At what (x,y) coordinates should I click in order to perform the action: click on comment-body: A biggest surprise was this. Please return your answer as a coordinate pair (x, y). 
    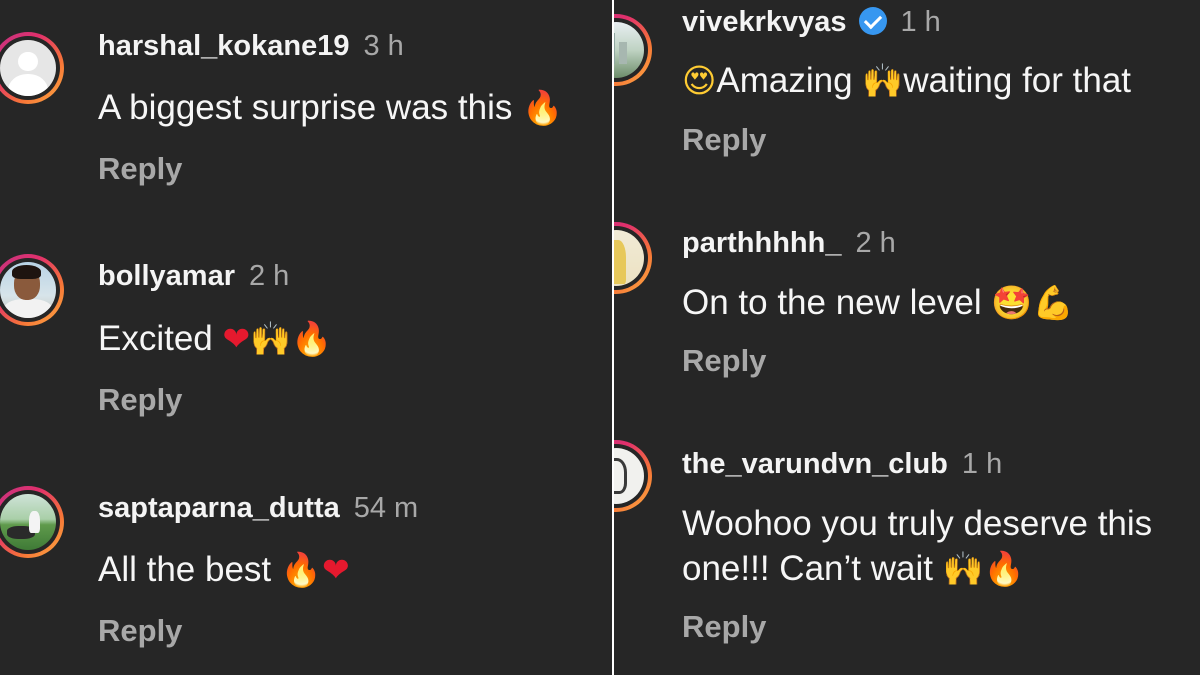
    Looking at the image, I should click on (305, 107).